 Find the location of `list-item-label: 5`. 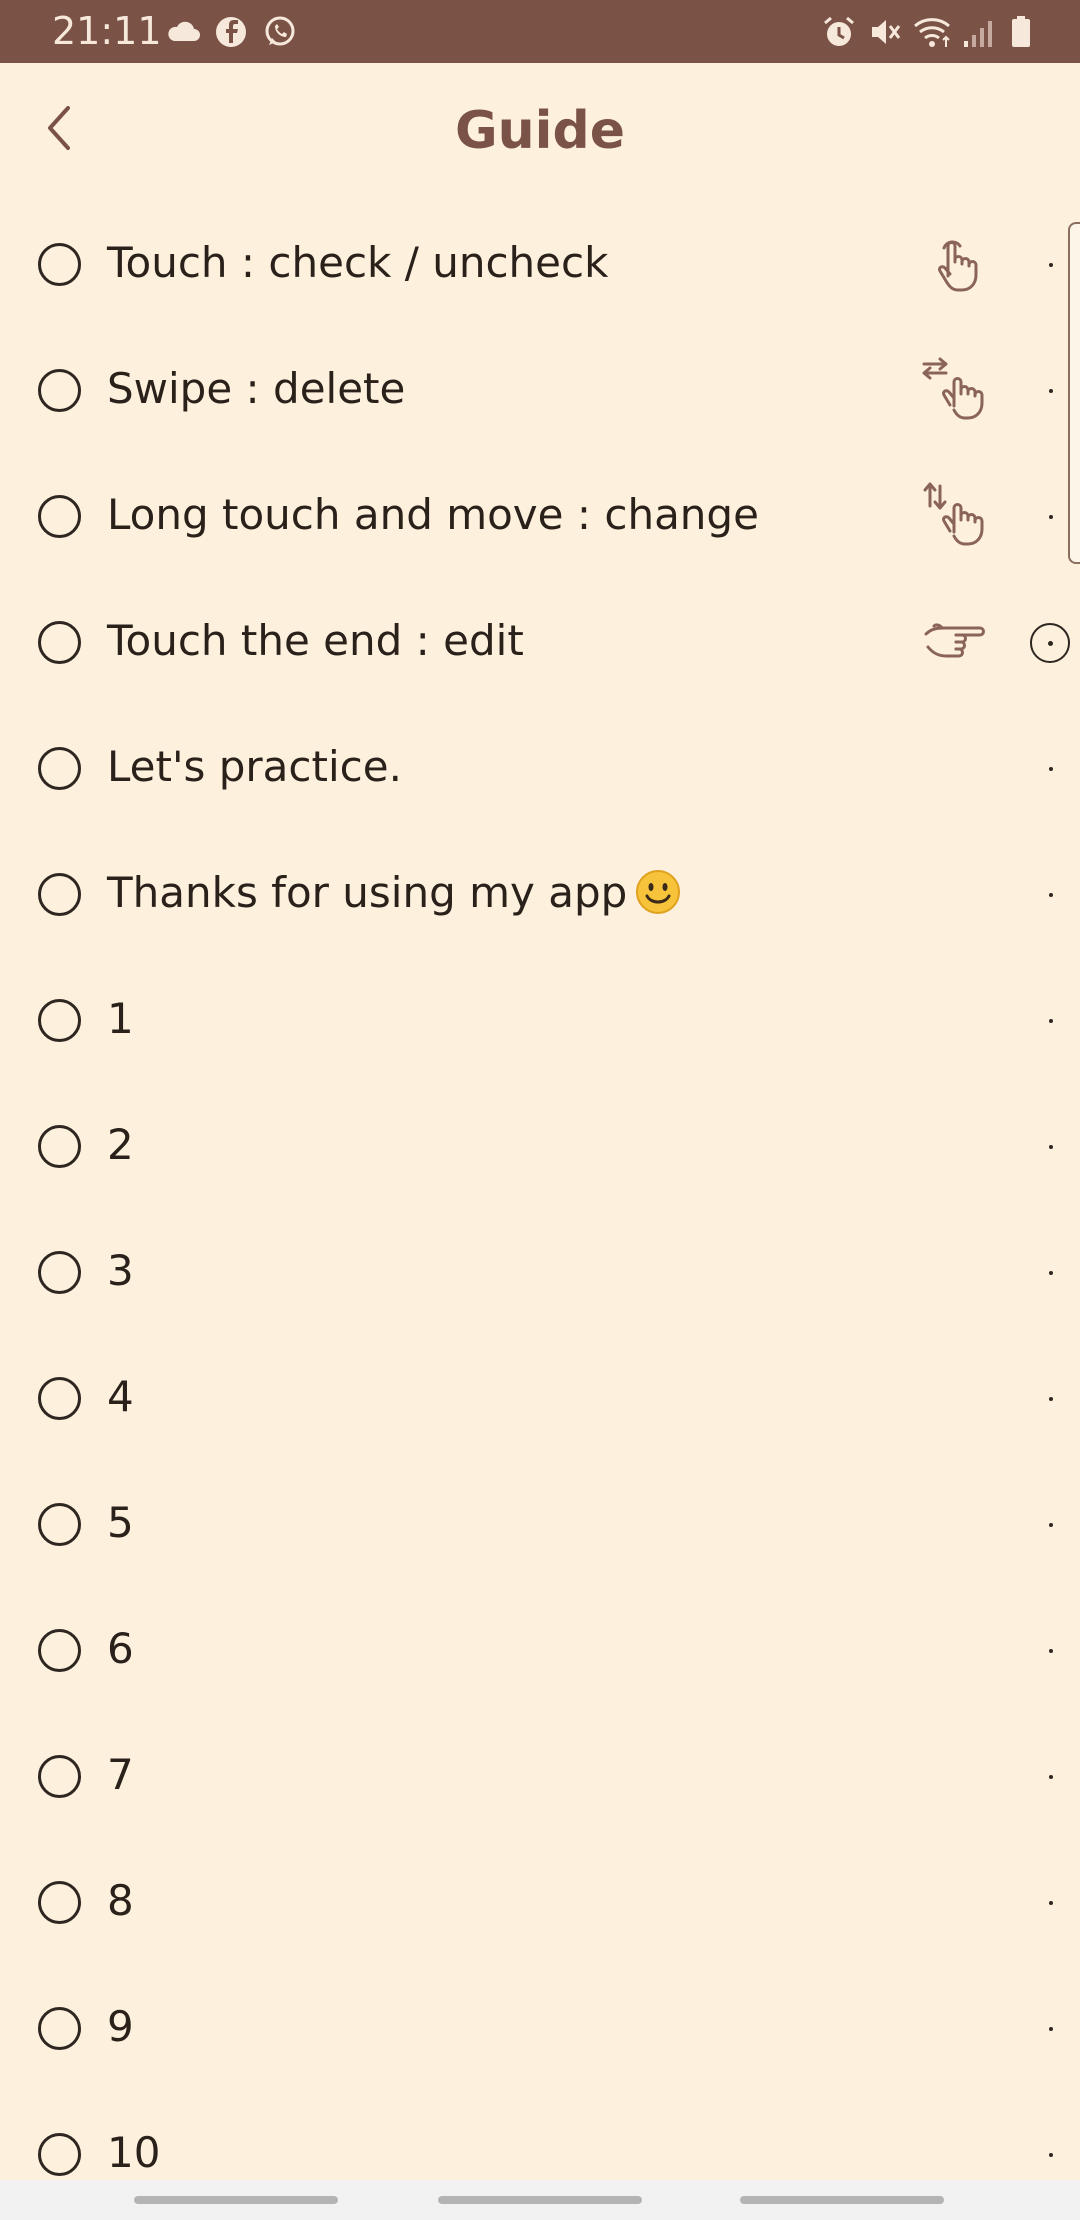

list-item-label: 5 is located at coordinates (120, 1522).